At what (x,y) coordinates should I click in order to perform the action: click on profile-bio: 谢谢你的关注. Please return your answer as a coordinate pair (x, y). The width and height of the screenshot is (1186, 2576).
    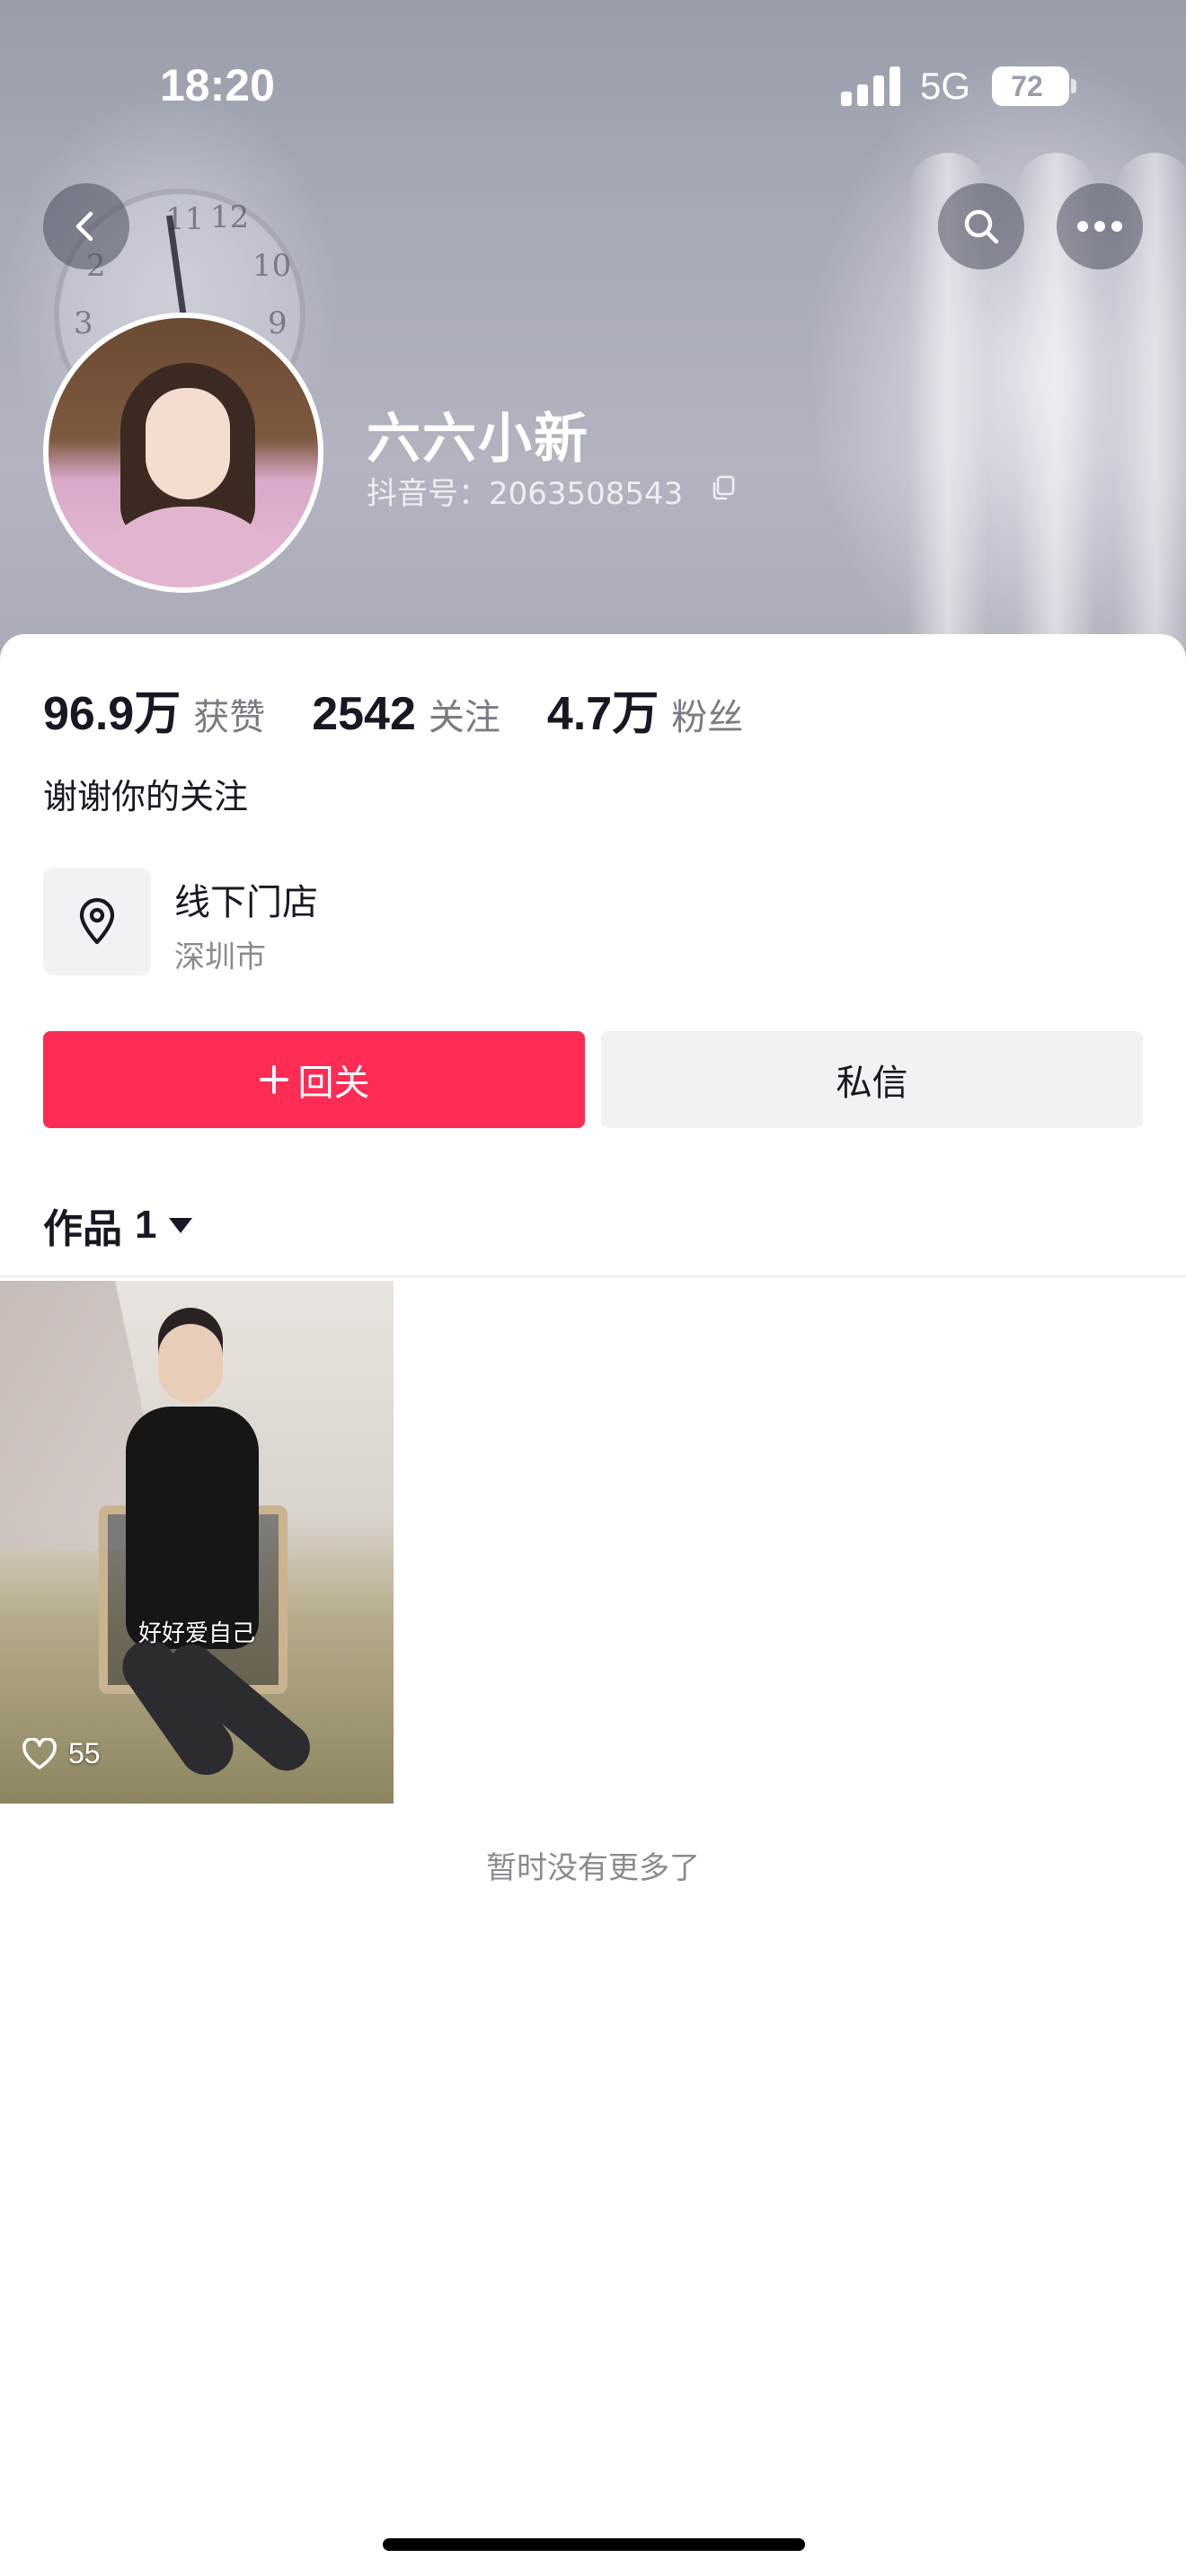
    Looking at the image, I should click on (146, 796).